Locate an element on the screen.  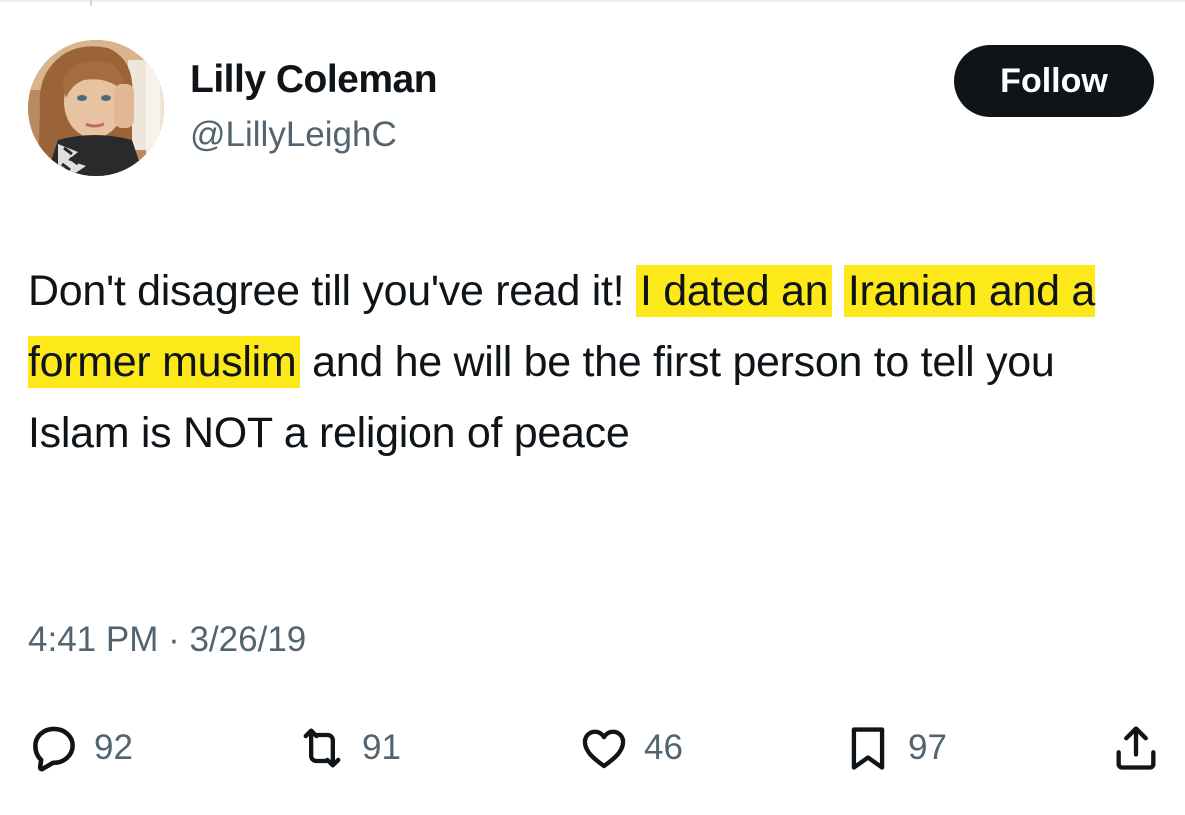
tweet-text-intro: Don't disagree till you've read it! is located at coordinates (332, 291).